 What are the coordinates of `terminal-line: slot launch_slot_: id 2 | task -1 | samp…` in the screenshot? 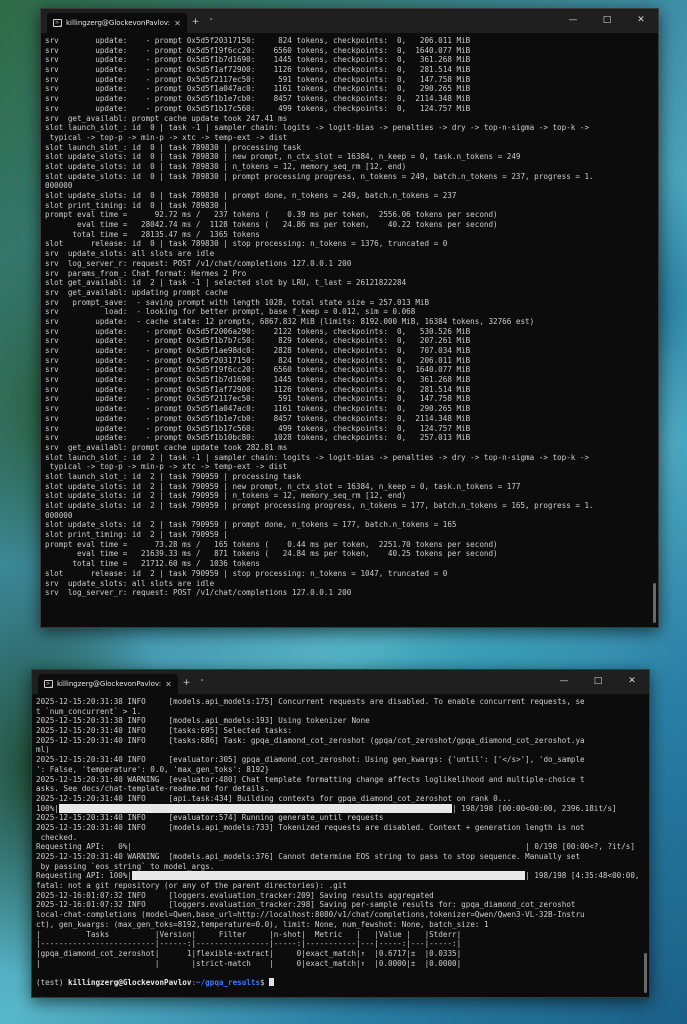 It's located at (317, 457).